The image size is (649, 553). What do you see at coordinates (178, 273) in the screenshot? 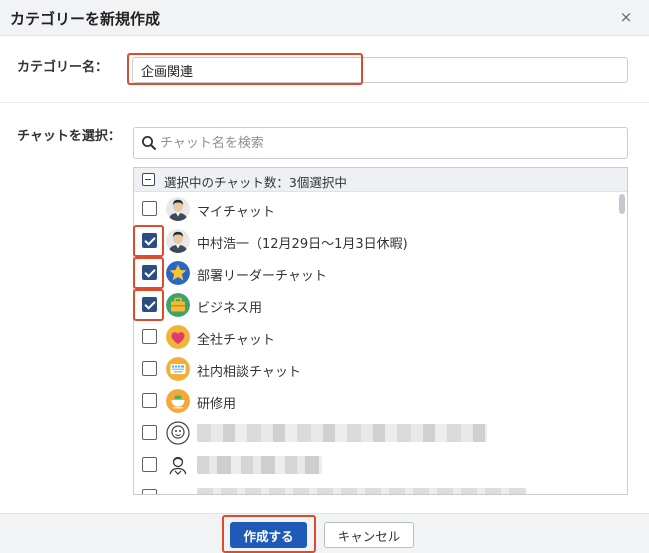
I see `star-avatar-icon` at bounding box center [178, 273].